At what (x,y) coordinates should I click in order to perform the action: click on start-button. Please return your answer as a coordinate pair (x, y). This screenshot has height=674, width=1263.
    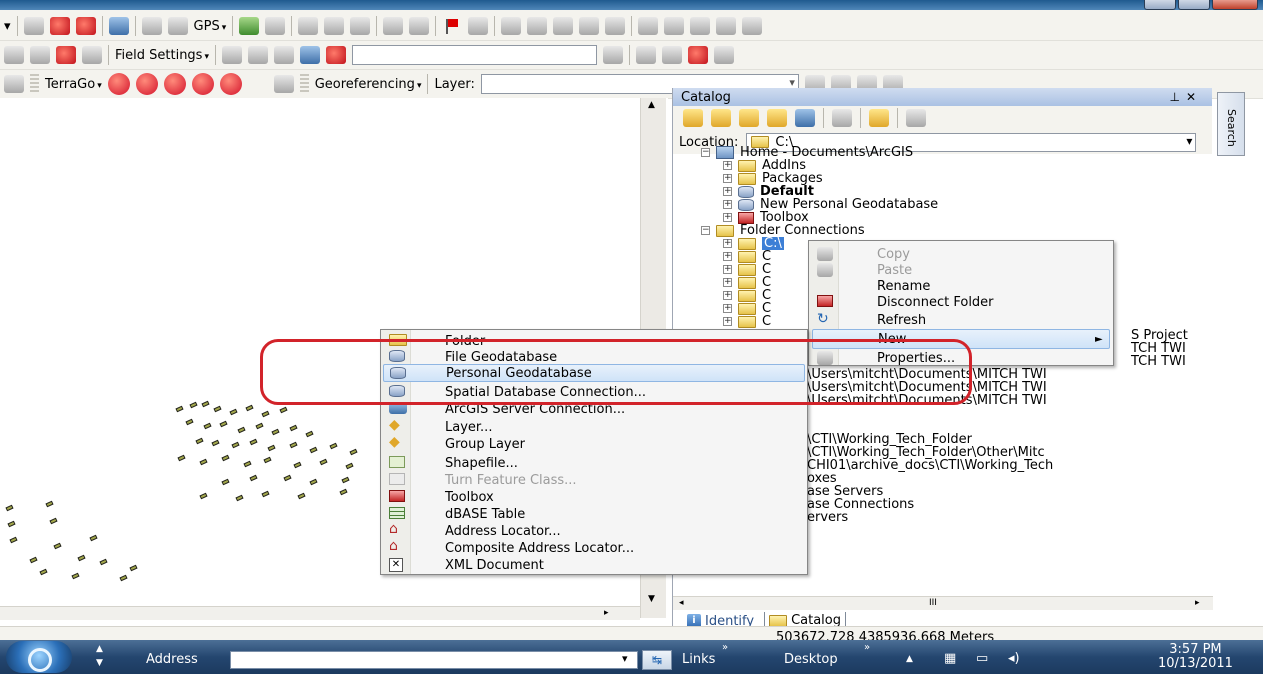
    Looking at the image, I should click on (39, 657).